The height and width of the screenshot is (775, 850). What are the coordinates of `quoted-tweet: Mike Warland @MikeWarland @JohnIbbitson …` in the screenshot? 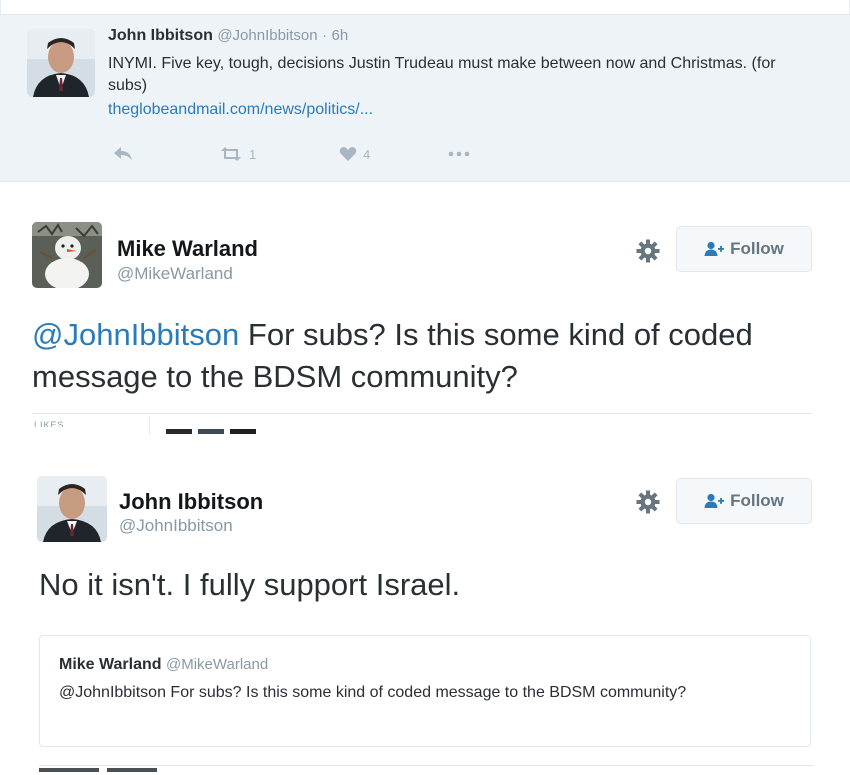 It's located at (425, 691).